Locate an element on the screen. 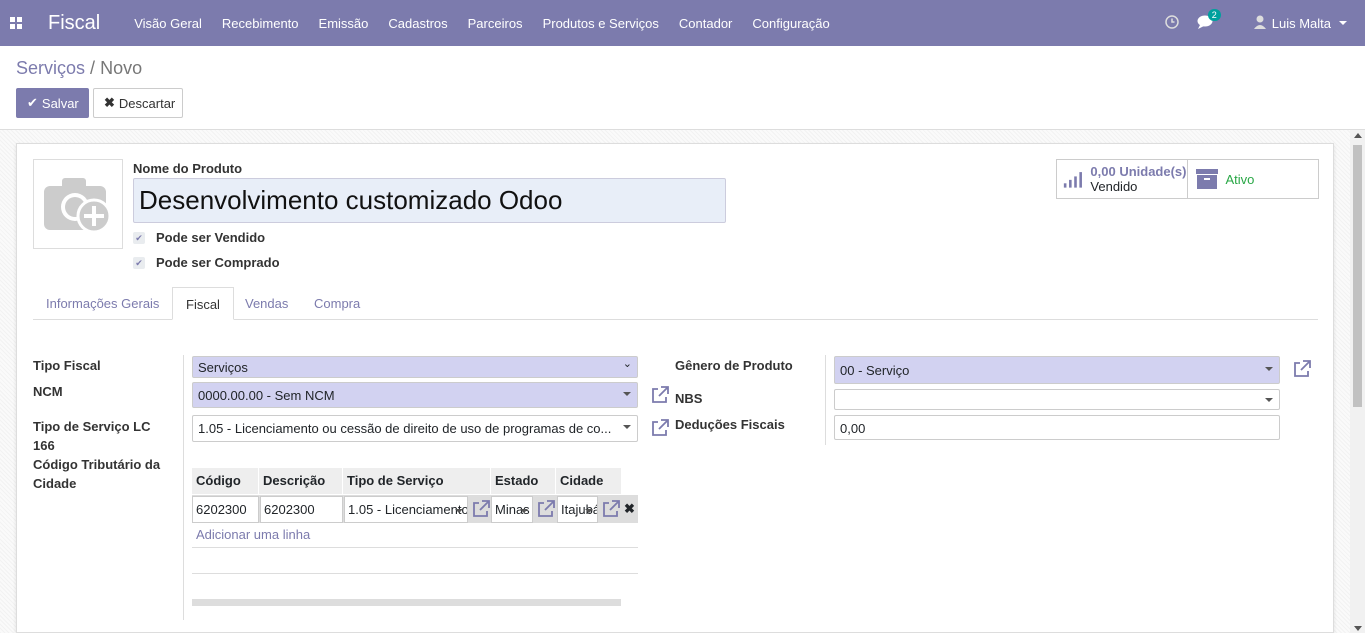 The width and height of the screenshot is (1365, 633). menu-visao-geral: Visão Geral is located at coordinates (168, 23).